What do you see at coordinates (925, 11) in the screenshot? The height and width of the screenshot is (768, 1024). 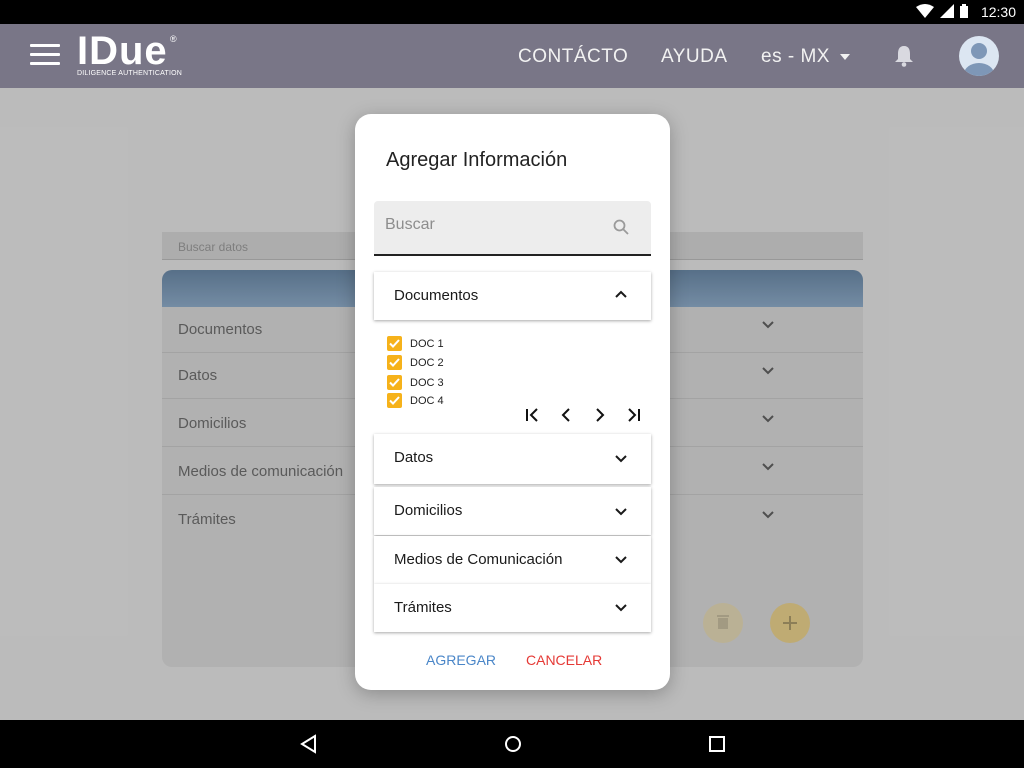 I see `wifi-icon` at bounding box center [925, 11].